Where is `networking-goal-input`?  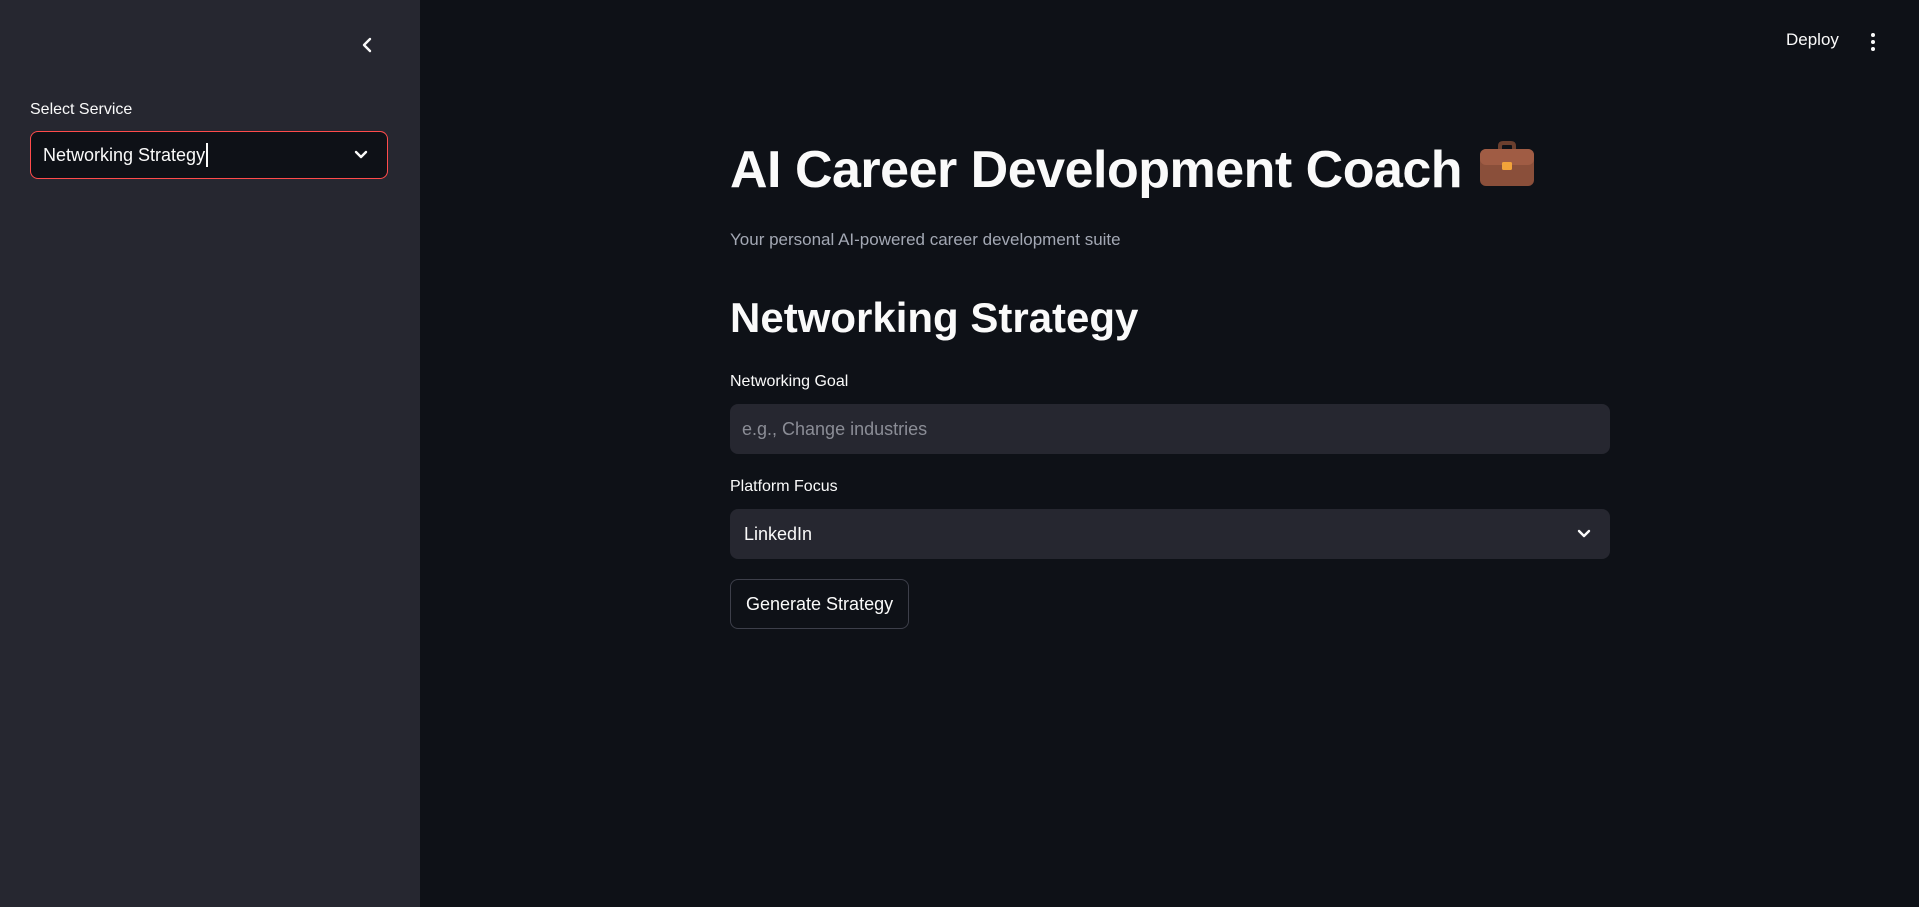
networking-goal-input is located at coordinates (1170, 429).